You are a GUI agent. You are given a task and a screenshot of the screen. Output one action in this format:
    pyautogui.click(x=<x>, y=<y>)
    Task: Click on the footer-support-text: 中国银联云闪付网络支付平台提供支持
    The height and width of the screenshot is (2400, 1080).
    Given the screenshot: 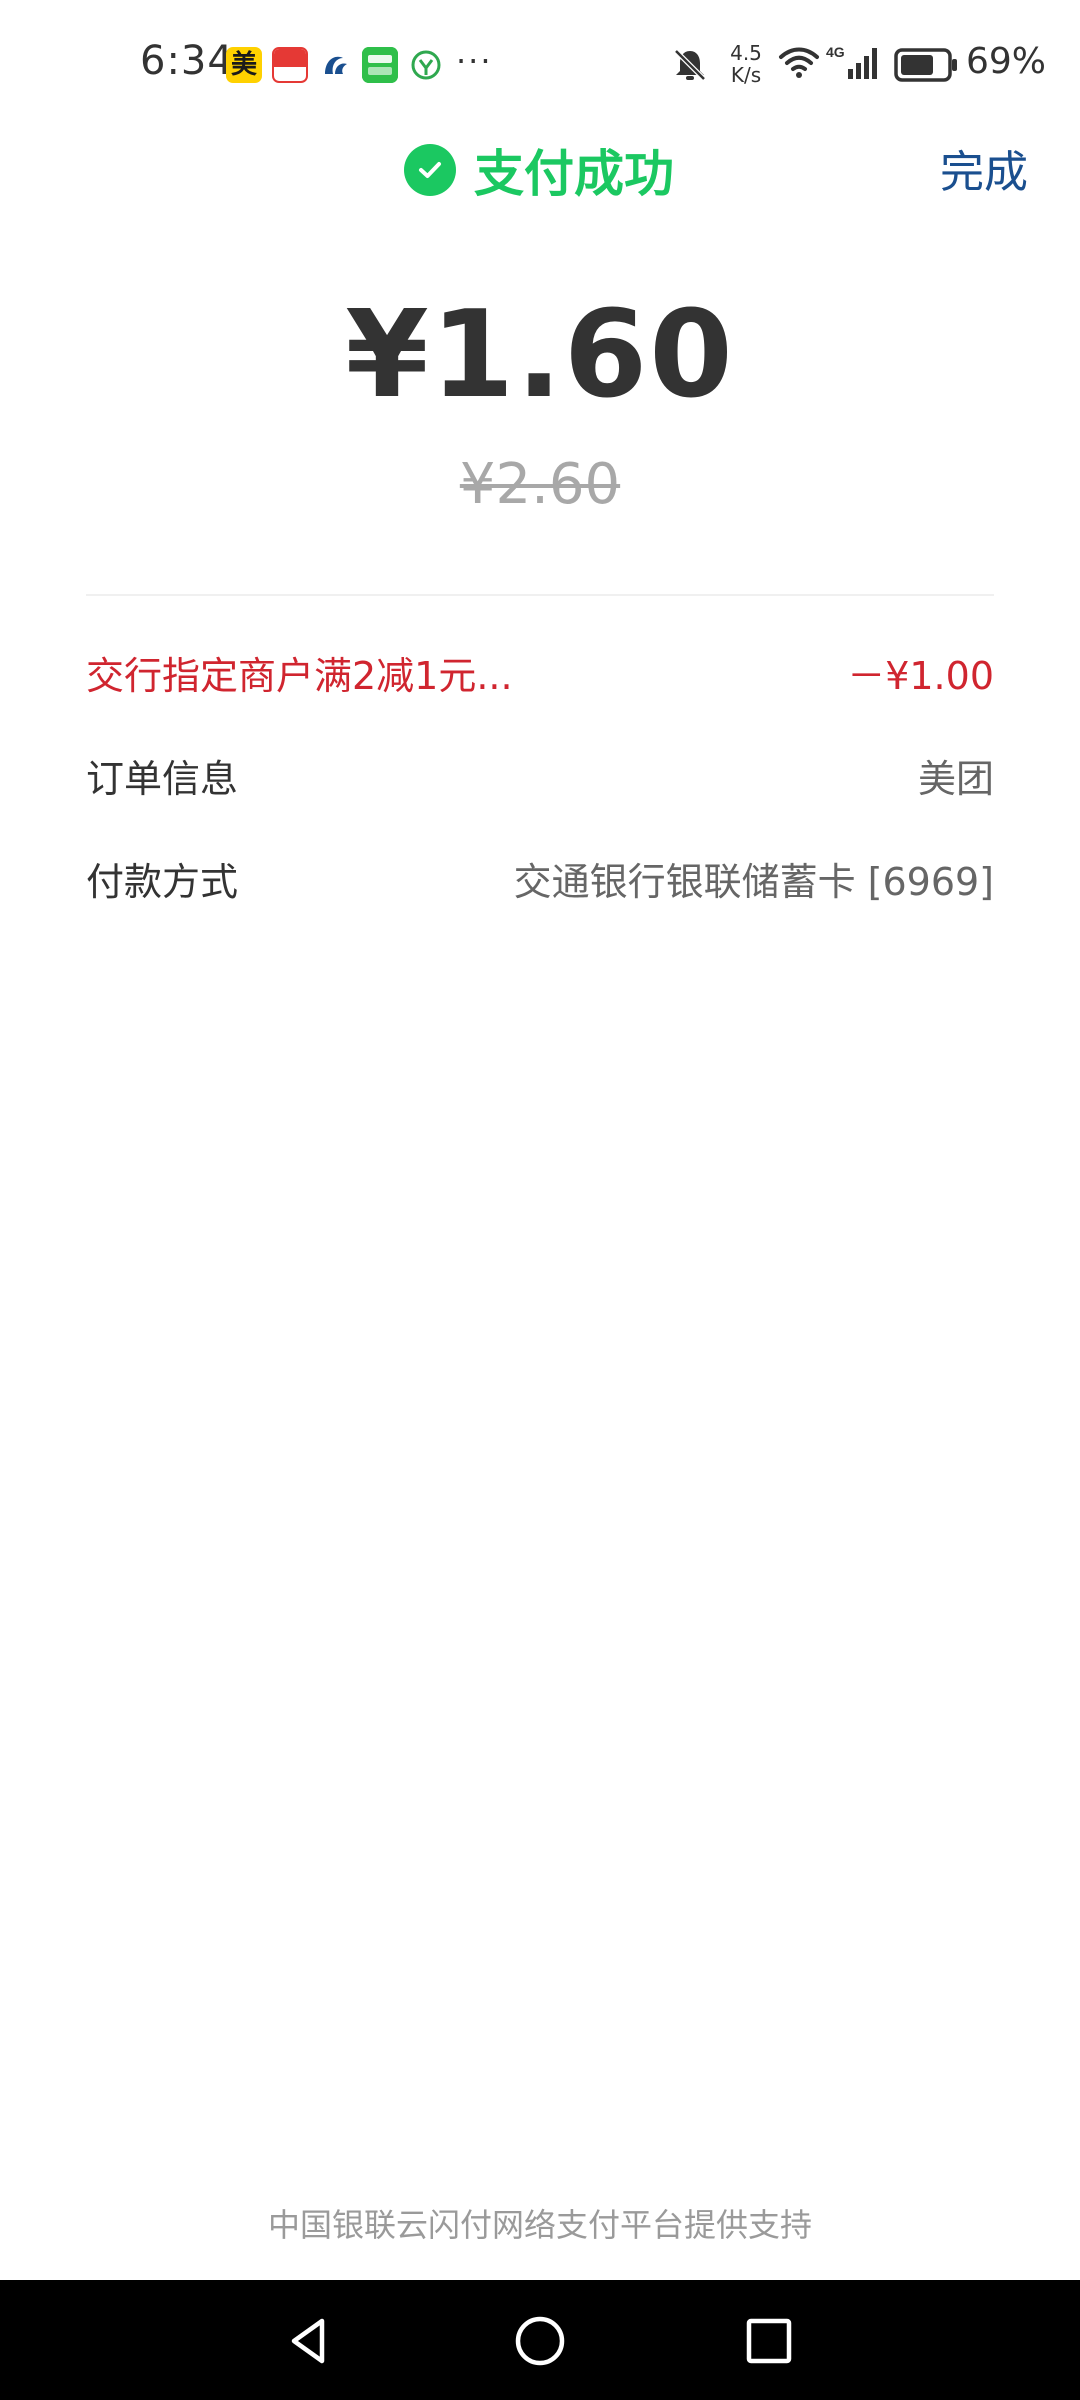 What is the action you would take?
    pyautogui.click(x=539, y=2225)
    